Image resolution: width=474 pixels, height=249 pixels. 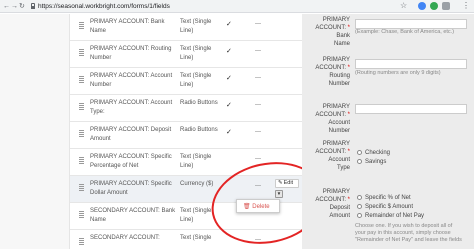 What do you see at coordinates (389, 207) in the screenshot?
I see `radio-label: Specific $ Amount` at bounding box center [389, 207].